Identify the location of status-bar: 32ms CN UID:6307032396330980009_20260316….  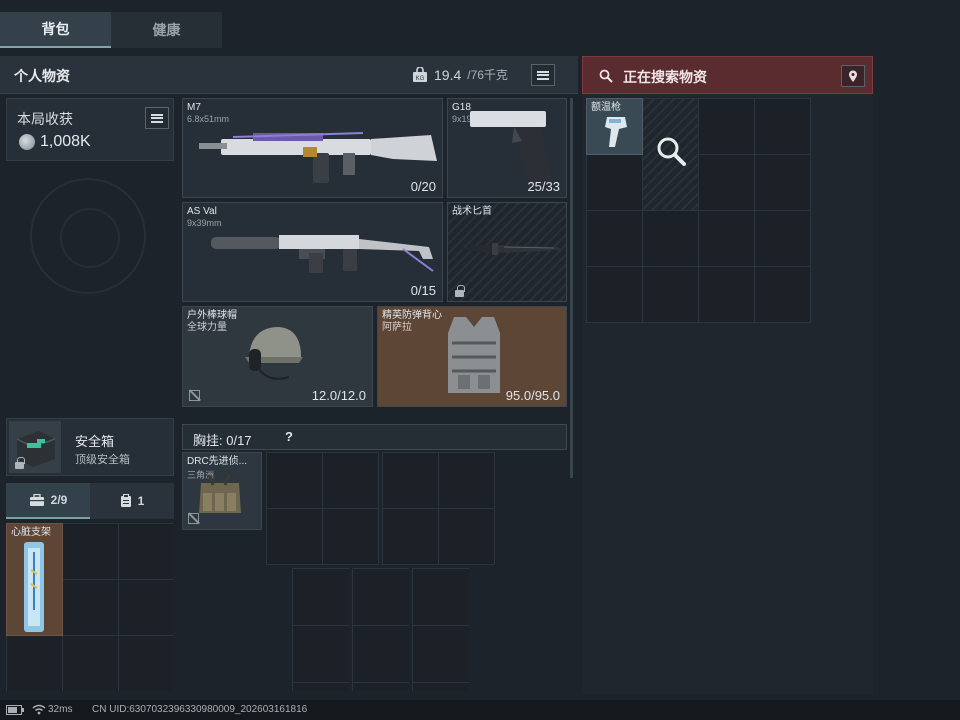
(480, 710).